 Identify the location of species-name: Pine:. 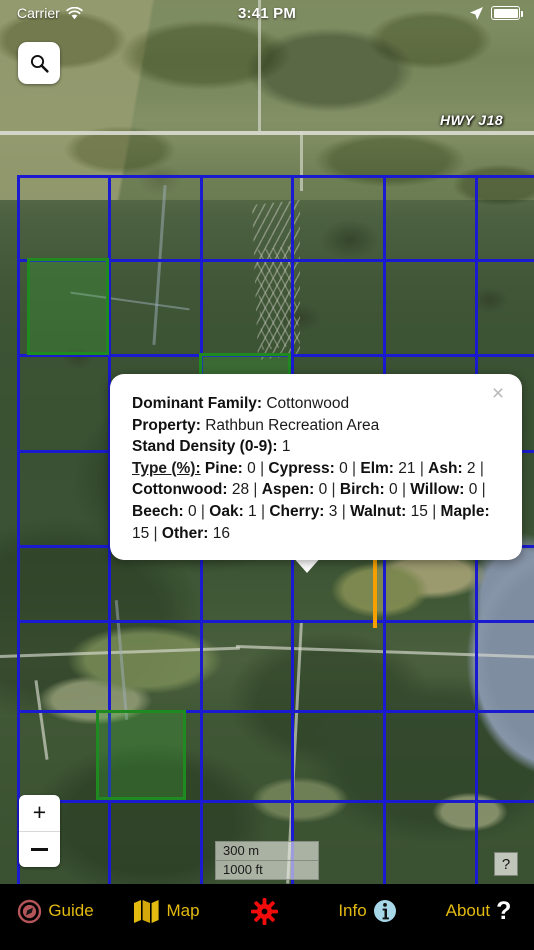
(223, 468).